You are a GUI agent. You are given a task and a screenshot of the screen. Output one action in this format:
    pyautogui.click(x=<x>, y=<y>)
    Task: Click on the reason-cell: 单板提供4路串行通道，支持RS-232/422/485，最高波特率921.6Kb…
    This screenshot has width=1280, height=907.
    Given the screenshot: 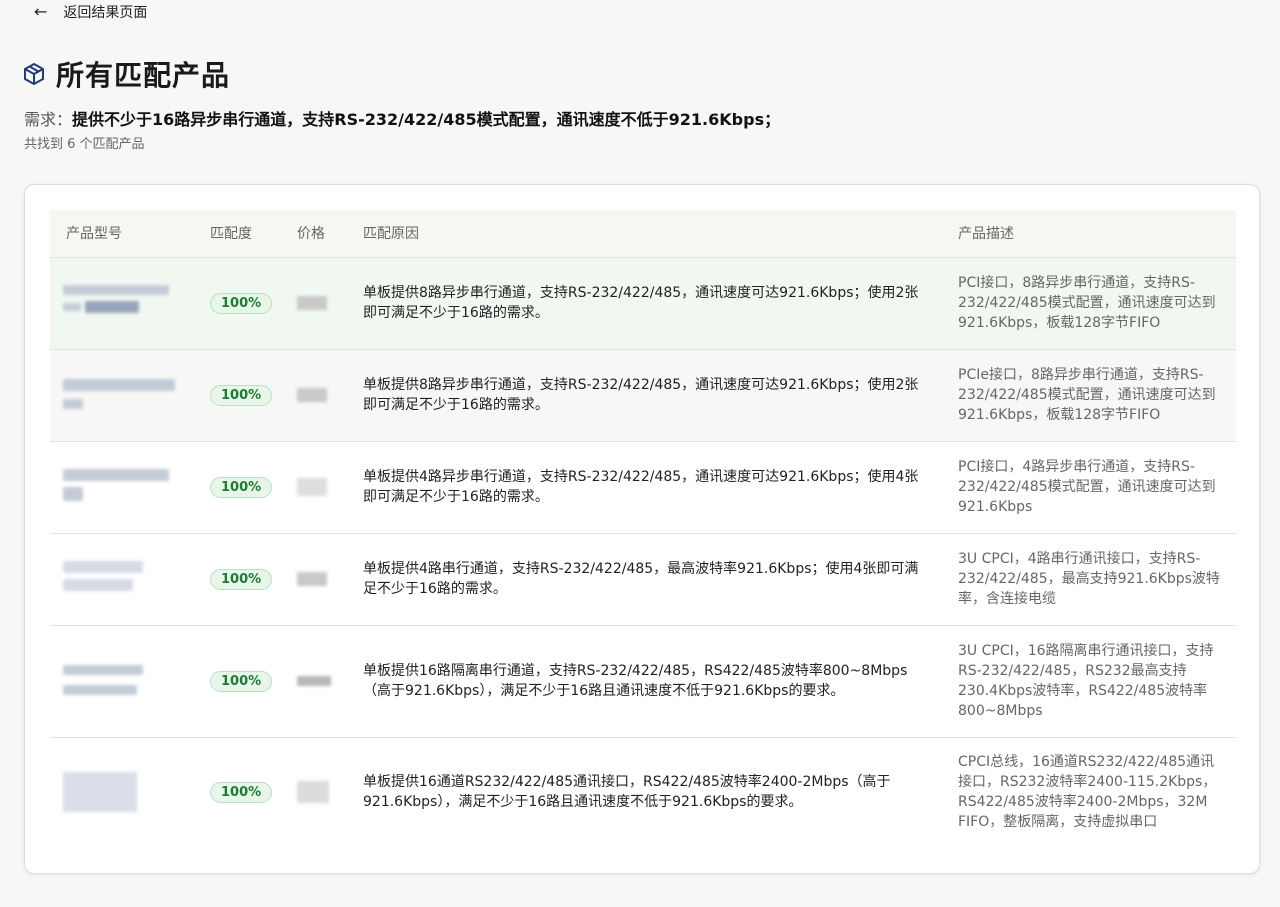 What is the action you would take?
    pyautogui.click(x=644, y=578)
    